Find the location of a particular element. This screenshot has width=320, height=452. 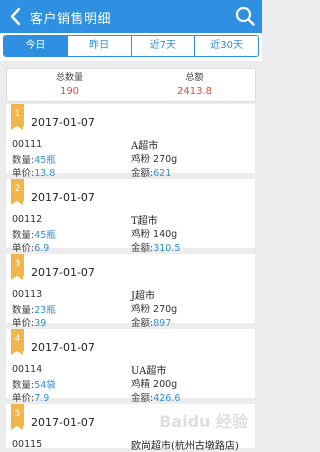

store-name: T超市 is located at coordinates (144, 221).